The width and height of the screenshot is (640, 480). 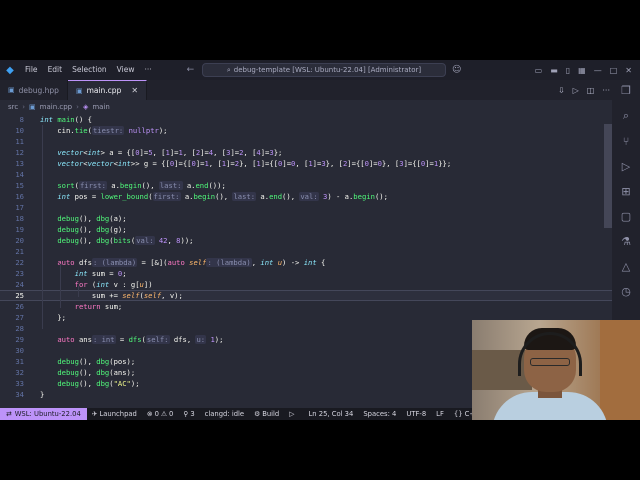 What do you see at coordinates (11, 90) in the screenshot?
I see `hpp-file-icon: ▣` at bounding box center [11, 90].